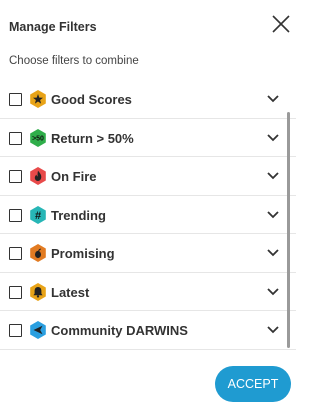  Describe the element at coordinates (281, 24) in the screenshot. I see `close-icon` at that location.